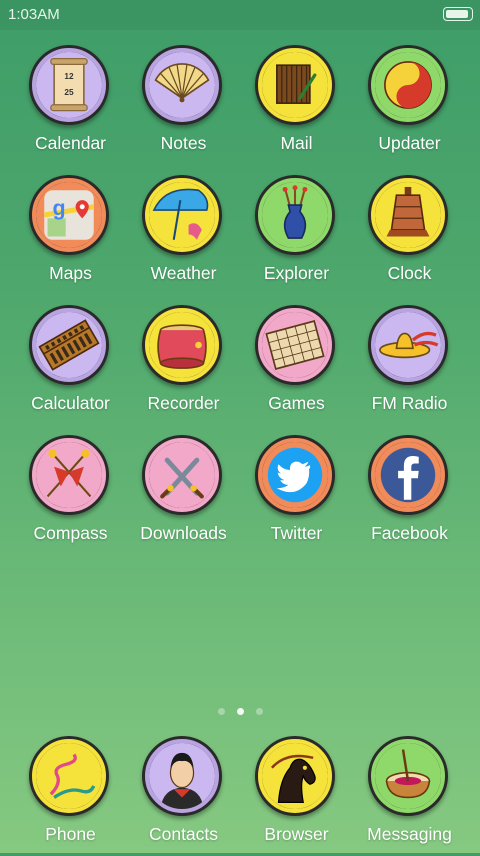 This screenshot has width=480, height=856. What do you see at coordinates (408, 776) in the screenshot?
I see `ink-pot-icon` at bounding box center [408, 776].